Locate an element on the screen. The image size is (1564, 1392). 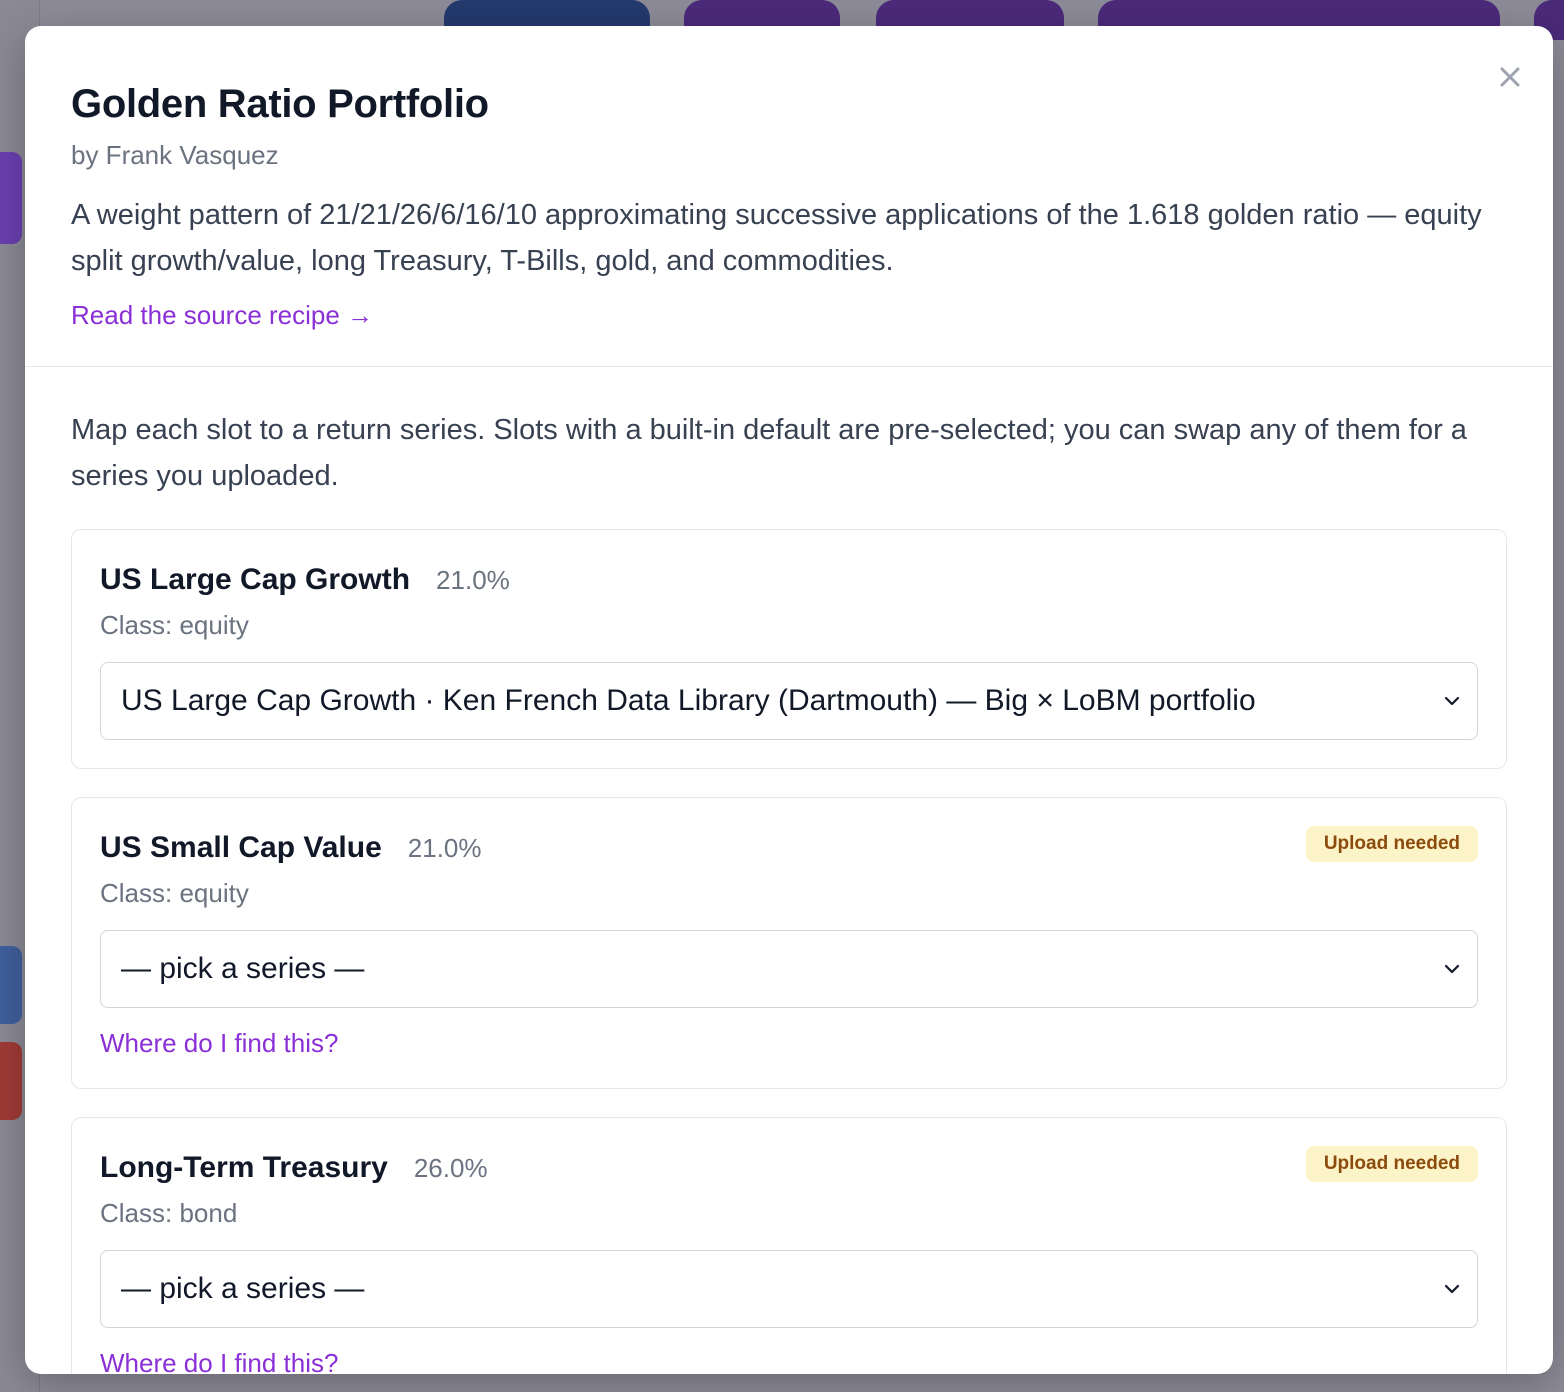
recipe-author: by Frank Vasquez is located at coordinates (175, 155).